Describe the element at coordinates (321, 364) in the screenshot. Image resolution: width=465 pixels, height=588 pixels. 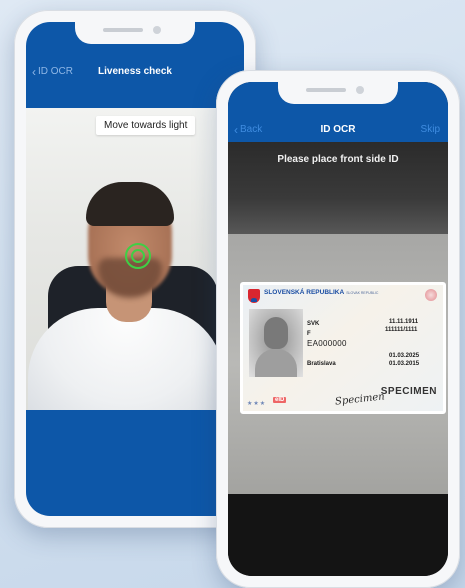
I see `card-issuer-place: Bratislava` at that location.